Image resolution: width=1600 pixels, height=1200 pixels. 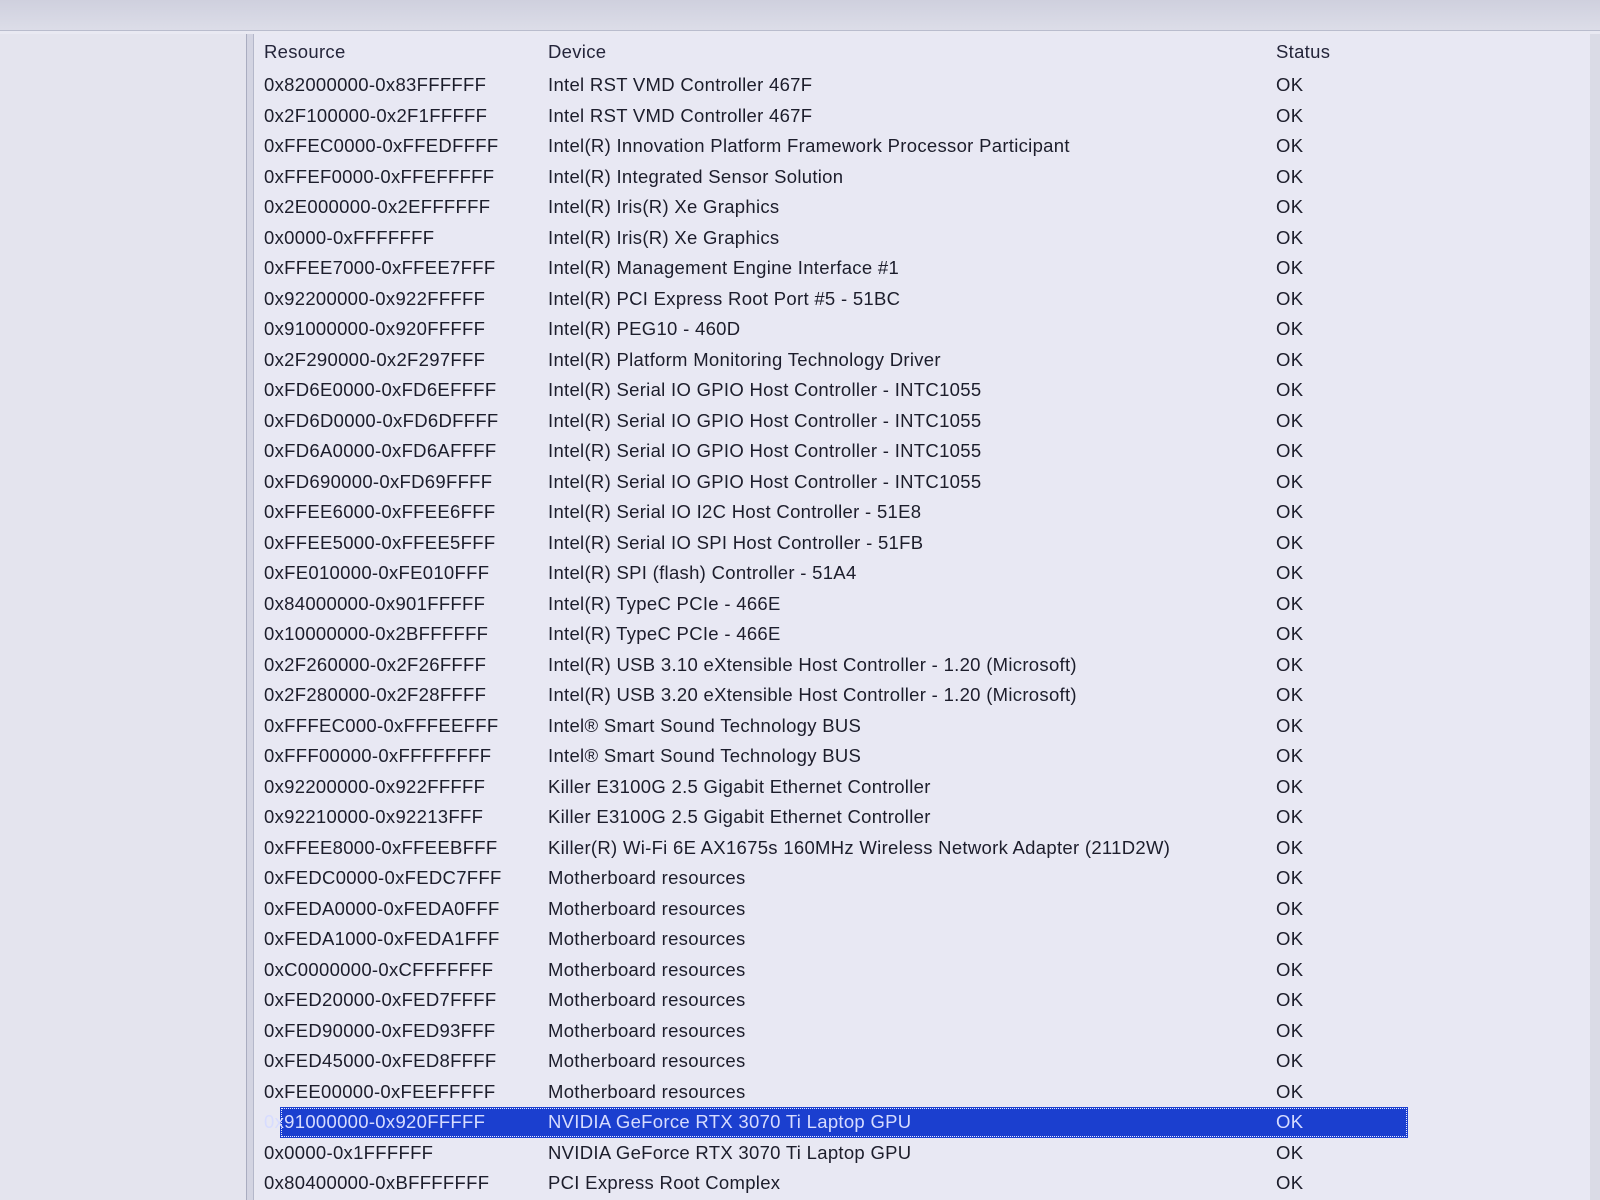 I want to click on column-header-status: Status, so click(x=1321, y=52).